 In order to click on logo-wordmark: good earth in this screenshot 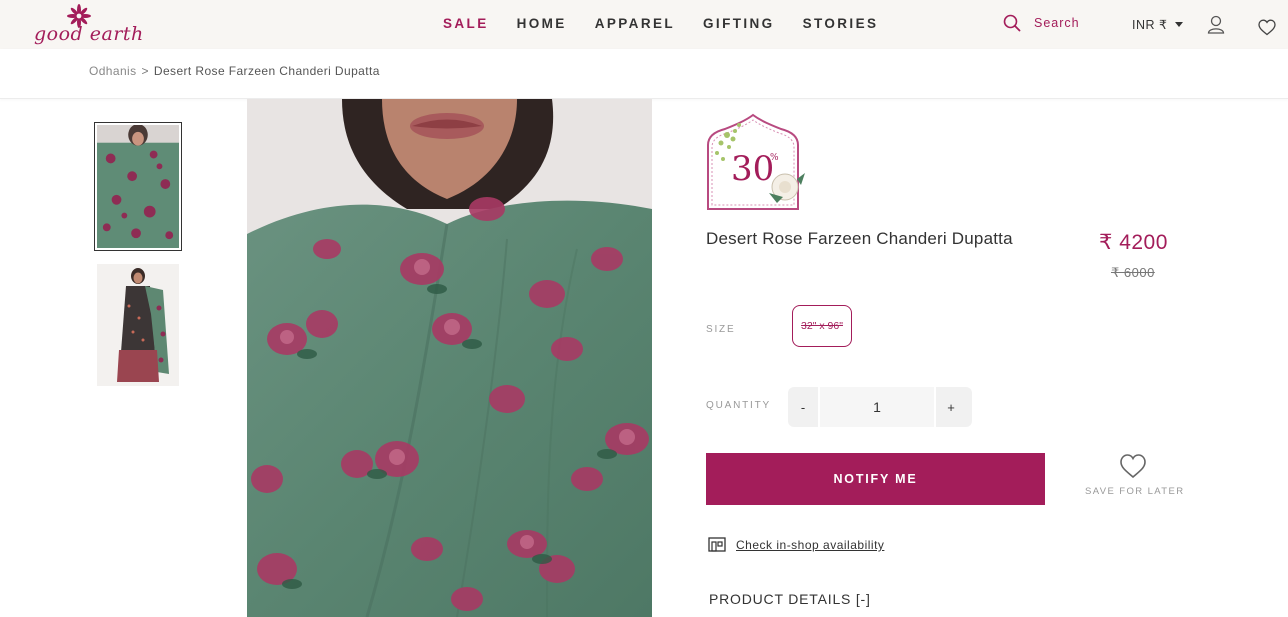, I will do `click(89, 34)`.